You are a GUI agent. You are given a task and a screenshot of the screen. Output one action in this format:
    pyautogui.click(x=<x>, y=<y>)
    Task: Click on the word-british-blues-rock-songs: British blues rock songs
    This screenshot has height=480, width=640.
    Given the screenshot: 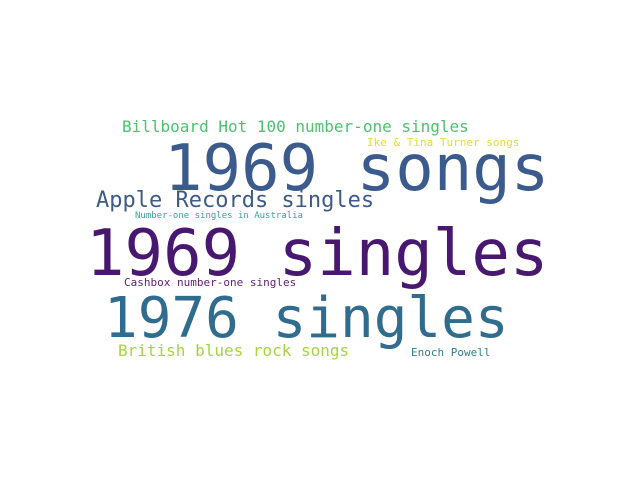 What is the action you would take?
    pyautogui.click(x=234, y=350)
    